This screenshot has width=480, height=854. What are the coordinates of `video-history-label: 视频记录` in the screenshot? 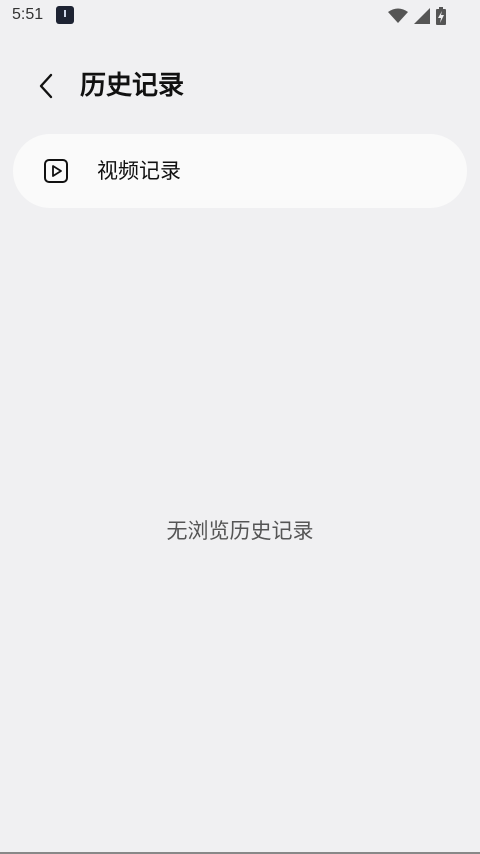 It's located at (139, 171).